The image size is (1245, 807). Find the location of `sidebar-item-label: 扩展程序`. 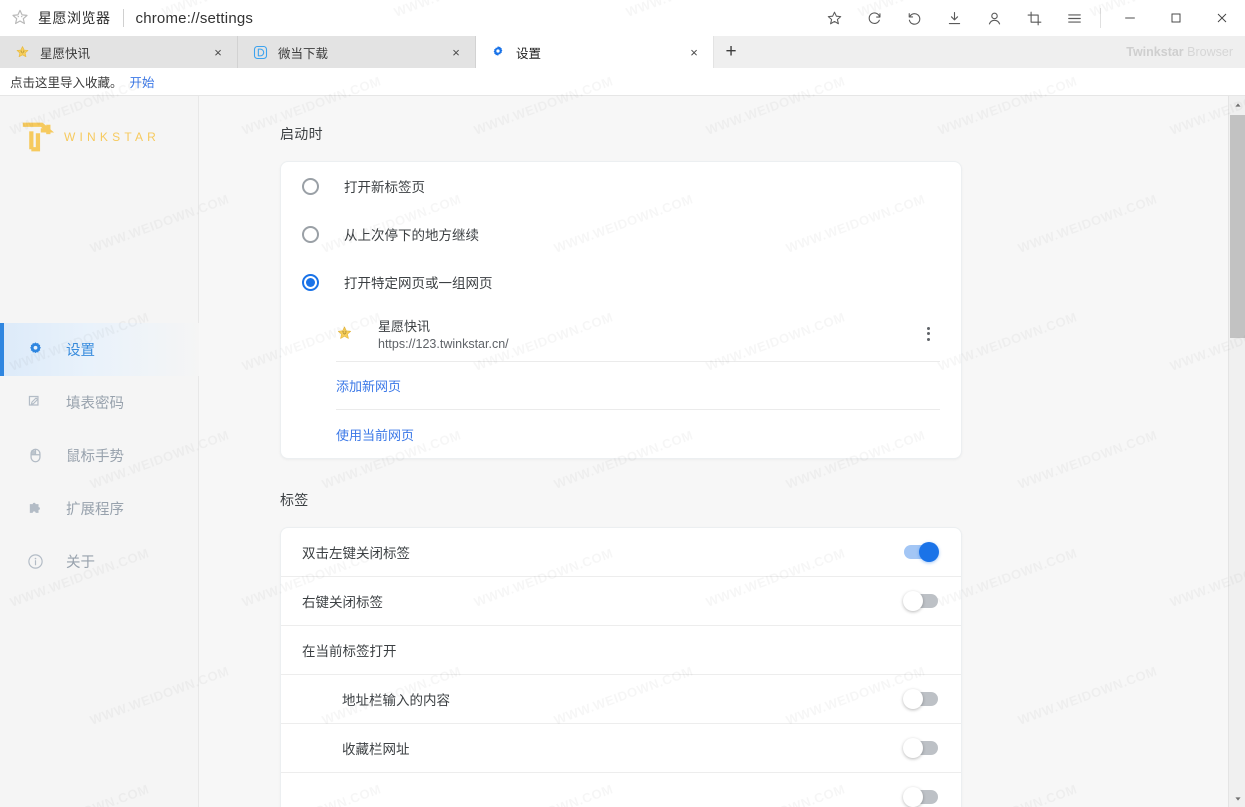

sidebar-item-label: 扩展程序 is located at coordinates (95, 510).